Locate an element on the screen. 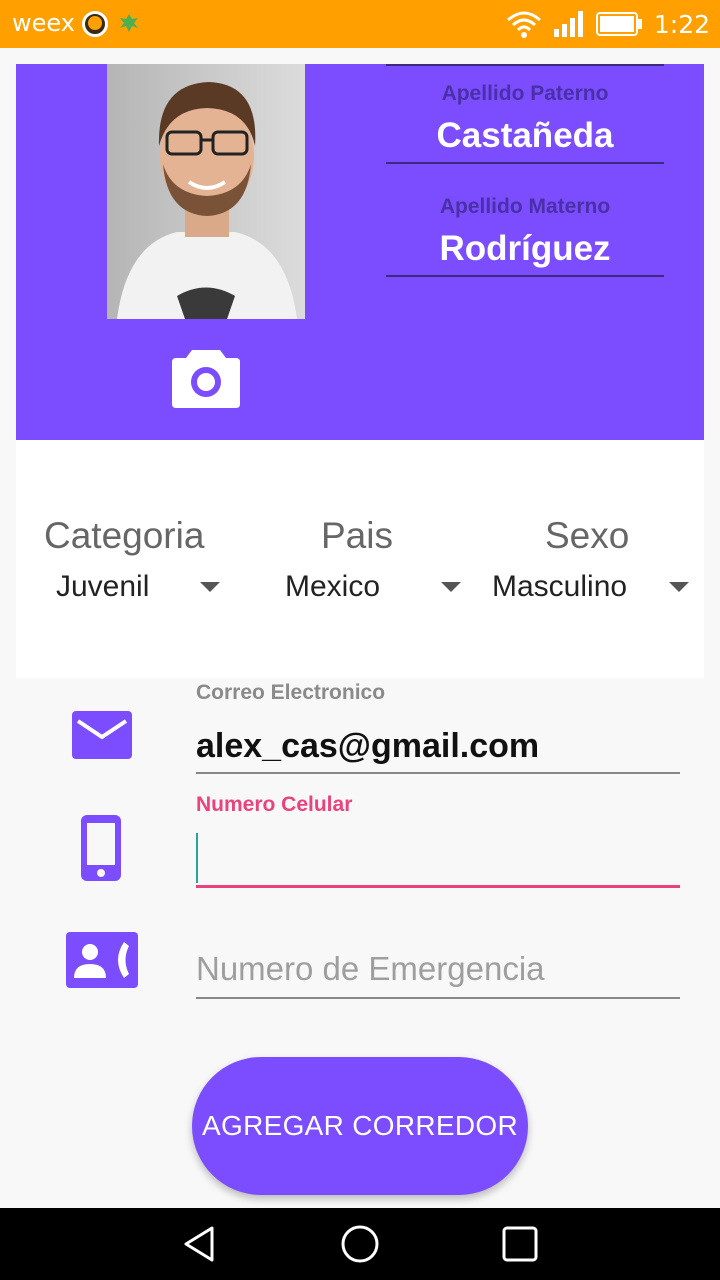  emergency-underline is located at coordinates (438, 998).